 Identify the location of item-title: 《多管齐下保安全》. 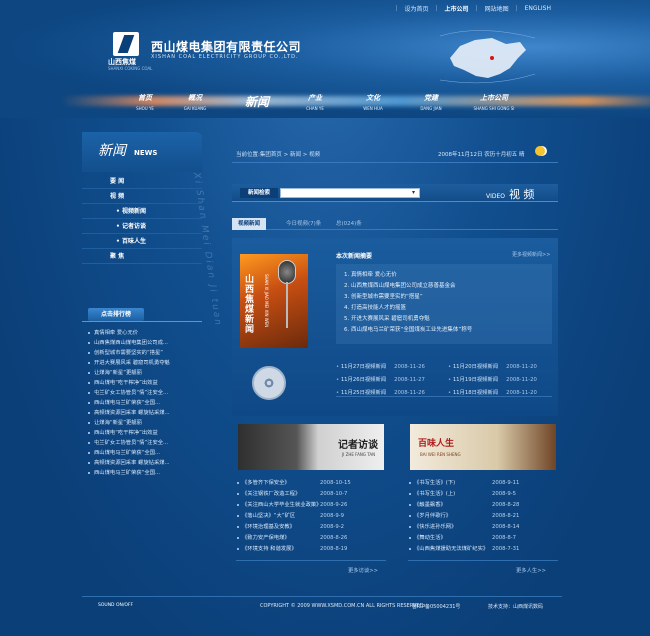
(266, 483).